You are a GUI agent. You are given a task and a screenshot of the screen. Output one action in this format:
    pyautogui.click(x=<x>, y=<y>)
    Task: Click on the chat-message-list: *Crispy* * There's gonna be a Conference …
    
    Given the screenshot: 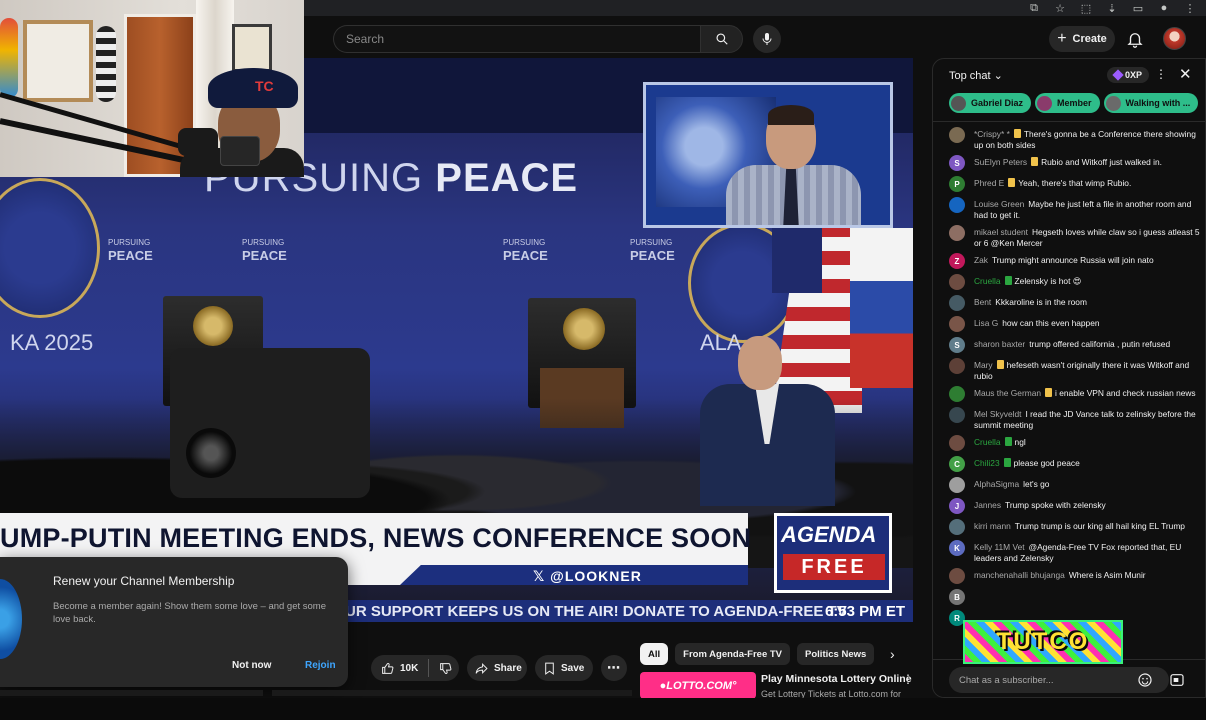 What is the action you would take?
    pyautogui.click(x=1076, y=379)
    